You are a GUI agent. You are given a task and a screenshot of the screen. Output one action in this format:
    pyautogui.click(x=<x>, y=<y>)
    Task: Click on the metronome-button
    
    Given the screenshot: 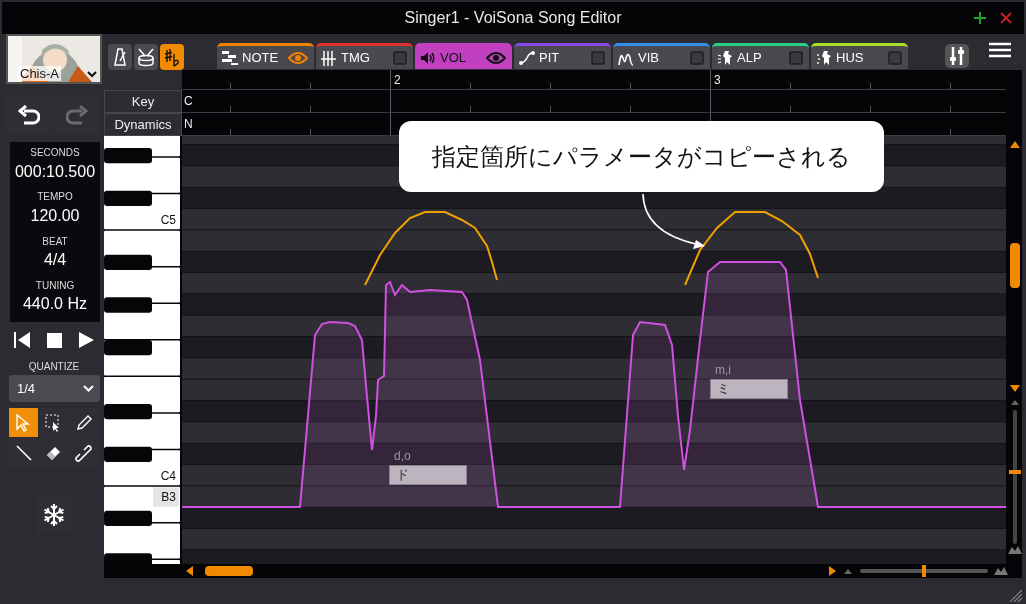 What is the action you would take?
    pyautogui.click(x=120, y=57)
    